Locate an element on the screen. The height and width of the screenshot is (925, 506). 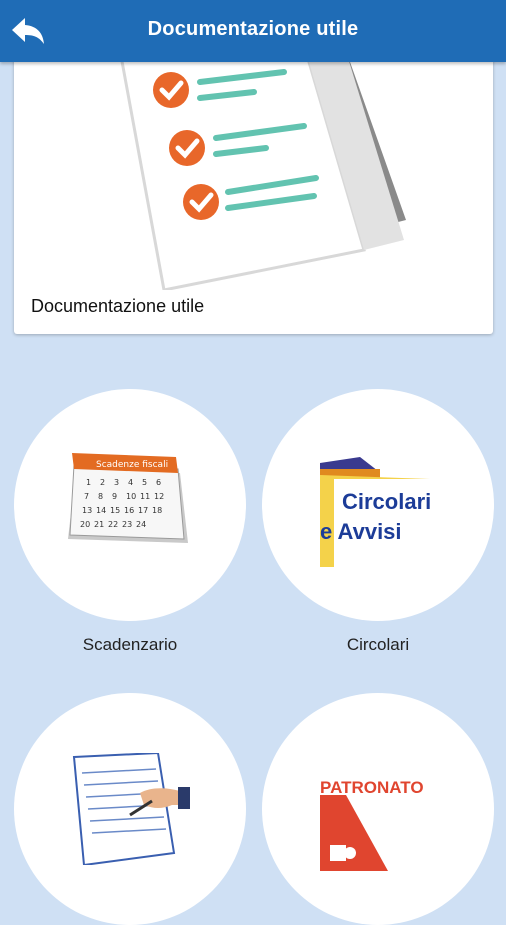
folder-circolari-icon: Circolari e Avvisi is located at coordinates (379, 512).